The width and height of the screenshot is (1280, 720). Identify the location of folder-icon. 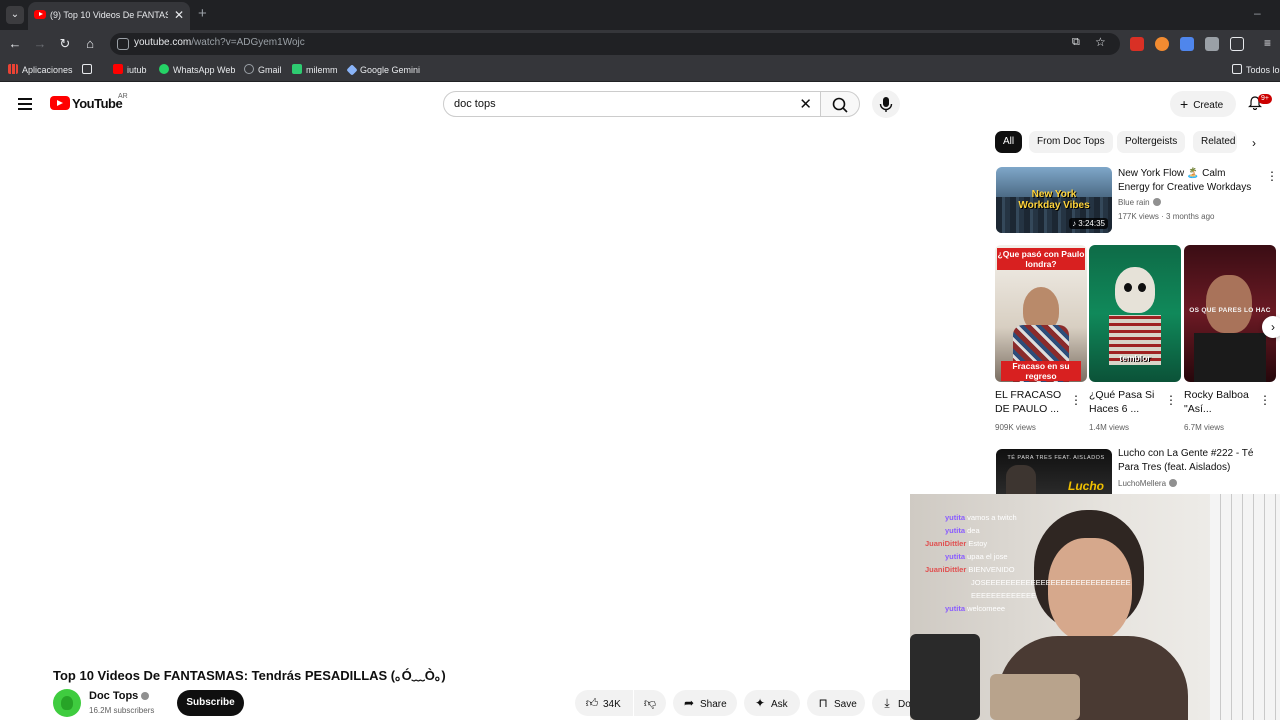
(1237, 69).